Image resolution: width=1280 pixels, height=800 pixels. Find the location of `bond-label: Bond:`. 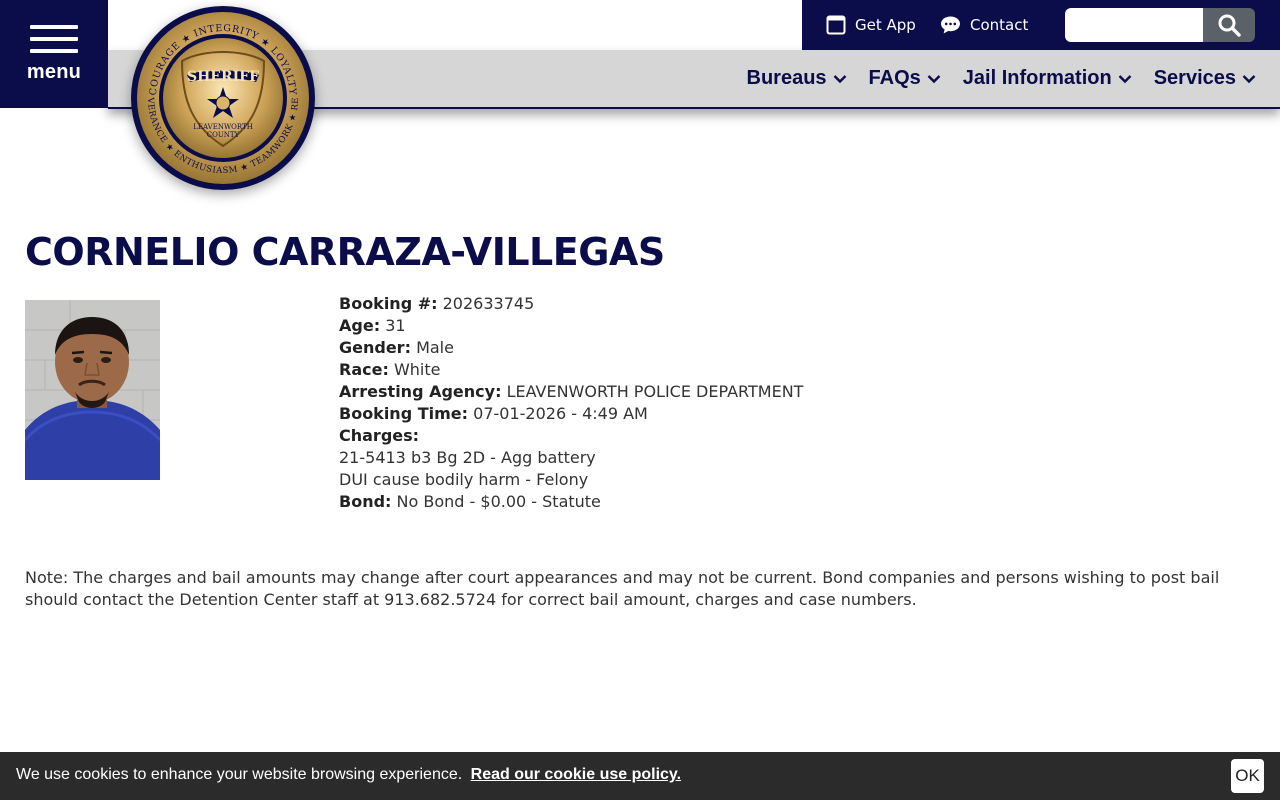

bond-label: Bond: is located at coordinates (365, 501).